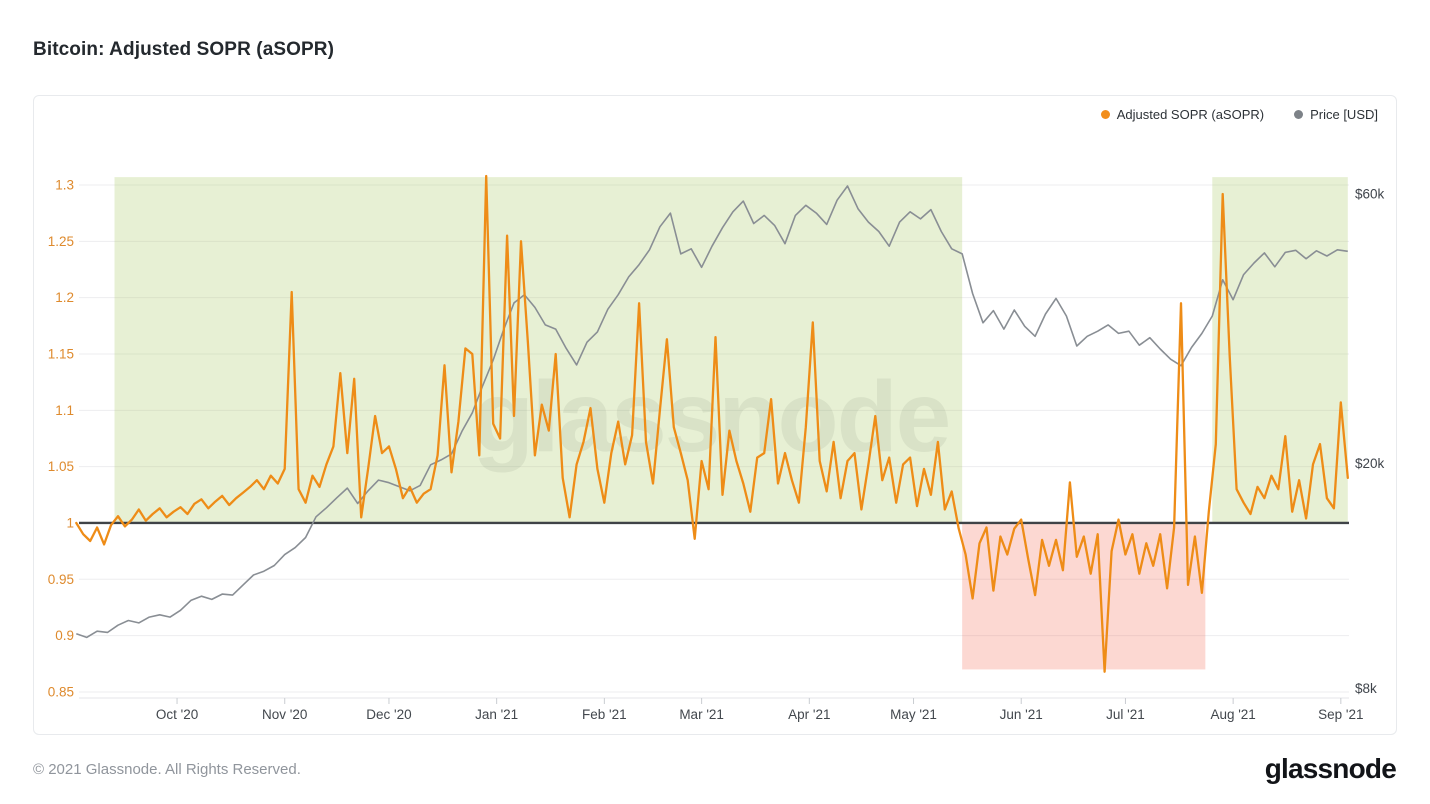 The width and height of the screenshot is (1430, 804). Describe the element at coordinates (64, 635) in the screenshot. I see `y-left-tick-label: 0.9` at that location.